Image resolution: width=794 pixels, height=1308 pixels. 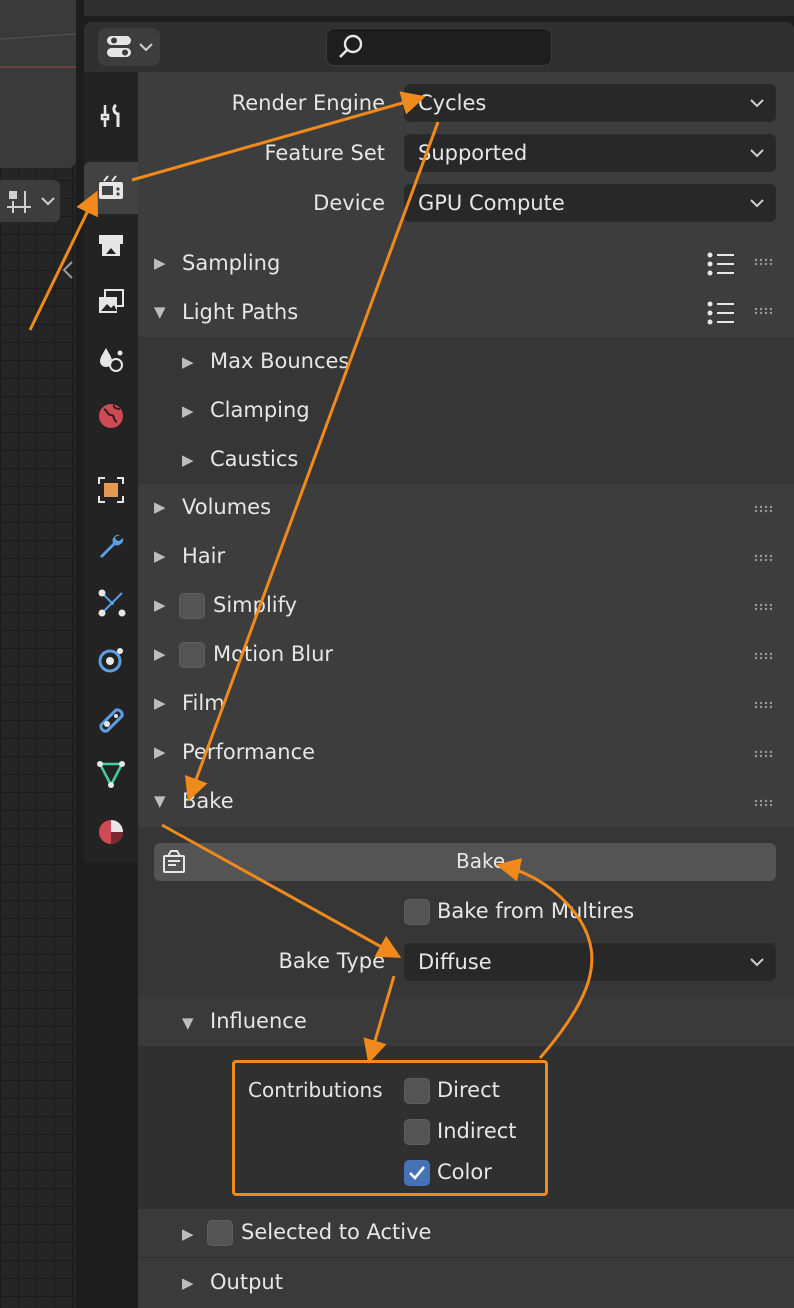 What do you see at coordinates (439, 47) in the screenshot?
I see `search-input` at bounding box center [439, 47].